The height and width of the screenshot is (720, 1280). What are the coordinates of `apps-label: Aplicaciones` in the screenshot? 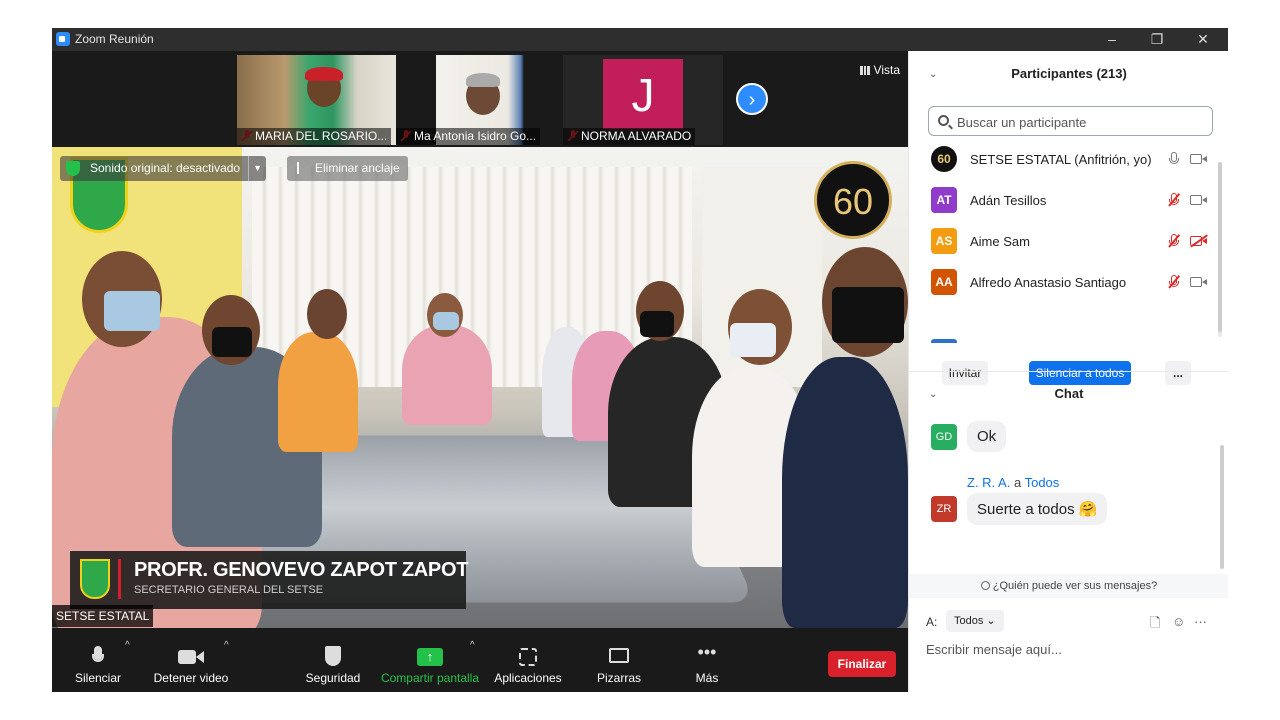 It's located at (528, 678).